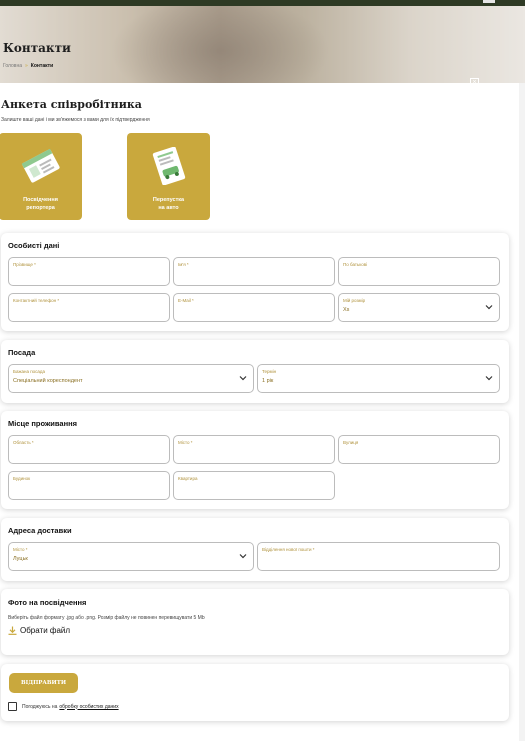 The image size is (525, 741). Describe the element at coordinates (168, 208) in the screenshot. I see `doc-card-label-2: на авто` at that location.